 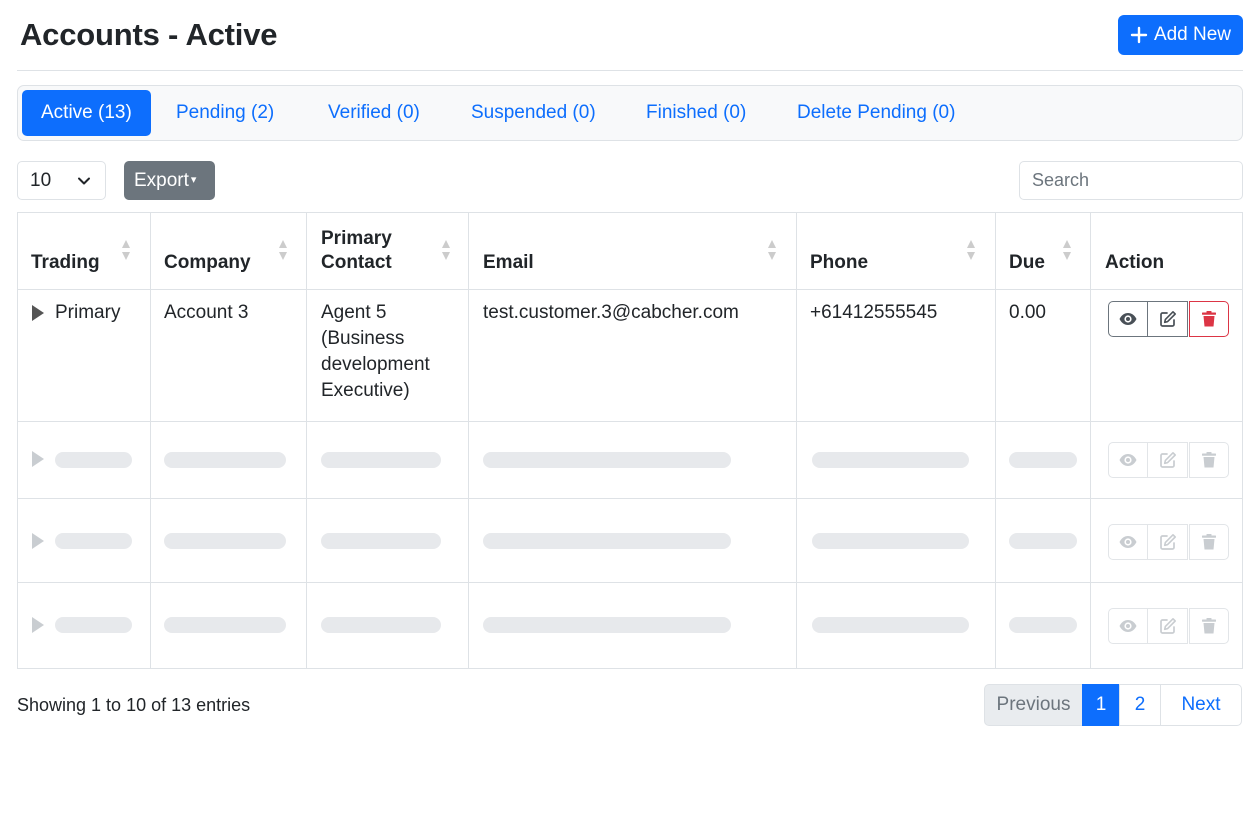 I want to click on column-header-phone: Phone, so click(x=839, y=263).